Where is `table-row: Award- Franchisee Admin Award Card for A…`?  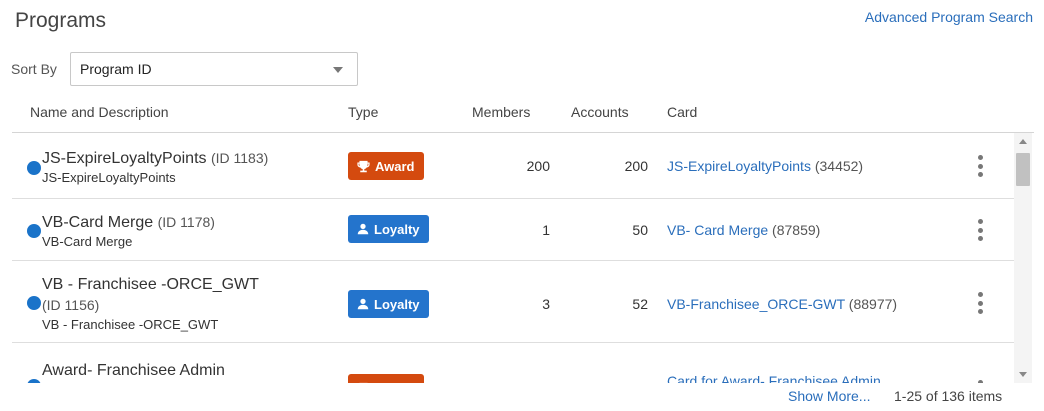
table-row: Award- Franchisee Admin Award Card for A… is located at coordinates (513, 363).